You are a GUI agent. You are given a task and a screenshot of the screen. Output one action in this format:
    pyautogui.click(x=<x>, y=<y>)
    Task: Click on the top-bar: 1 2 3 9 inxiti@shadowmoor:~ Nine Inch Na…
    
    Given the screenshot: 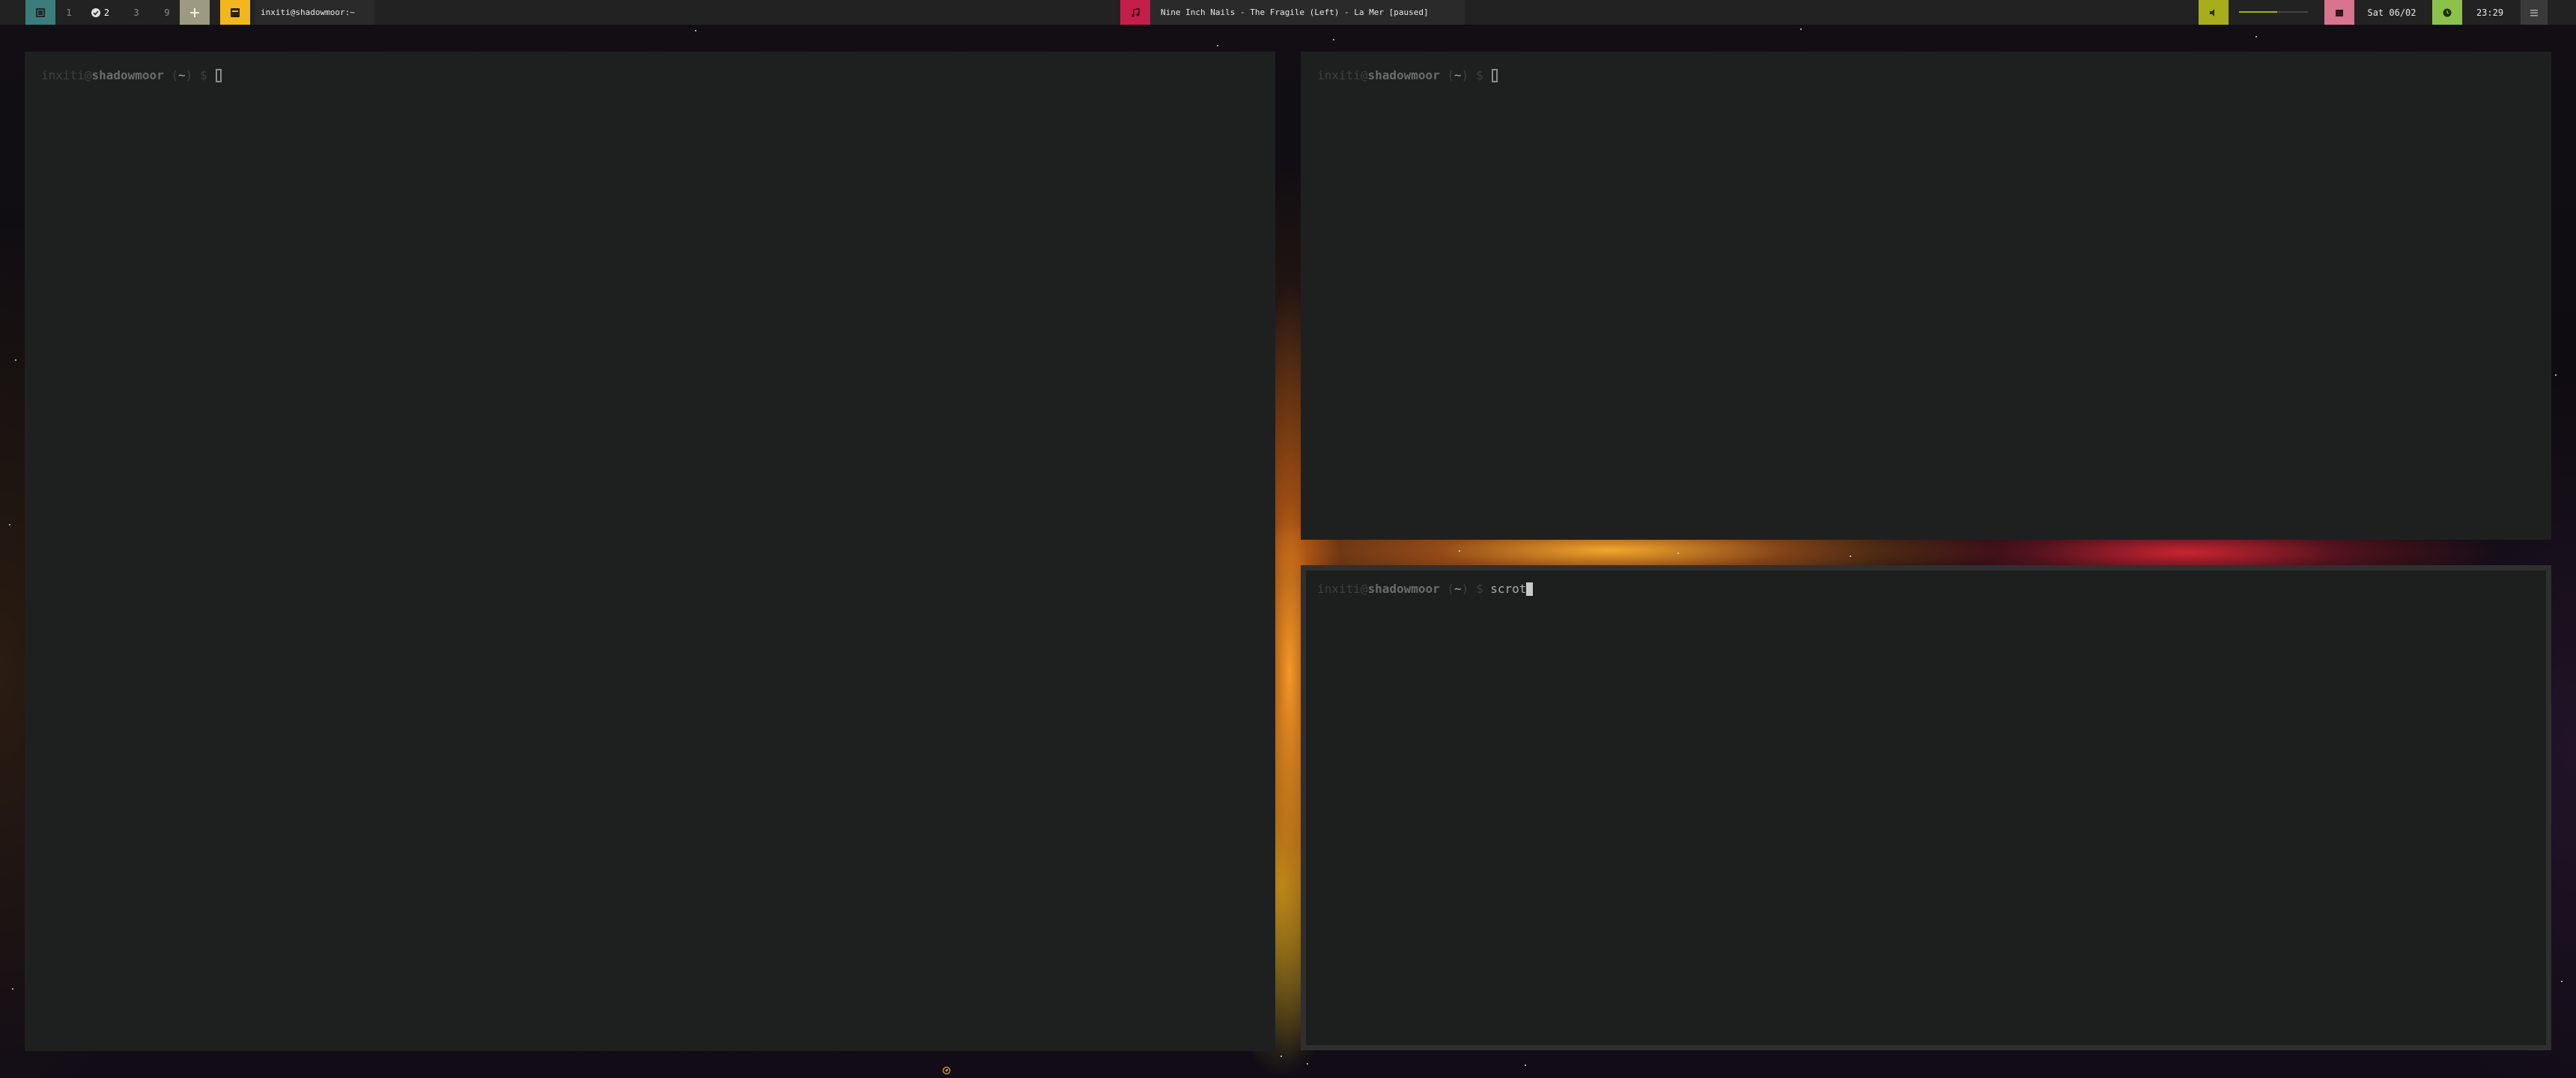 What is the action you would take?
    pyautogui.click(x=1288, y=12)
    